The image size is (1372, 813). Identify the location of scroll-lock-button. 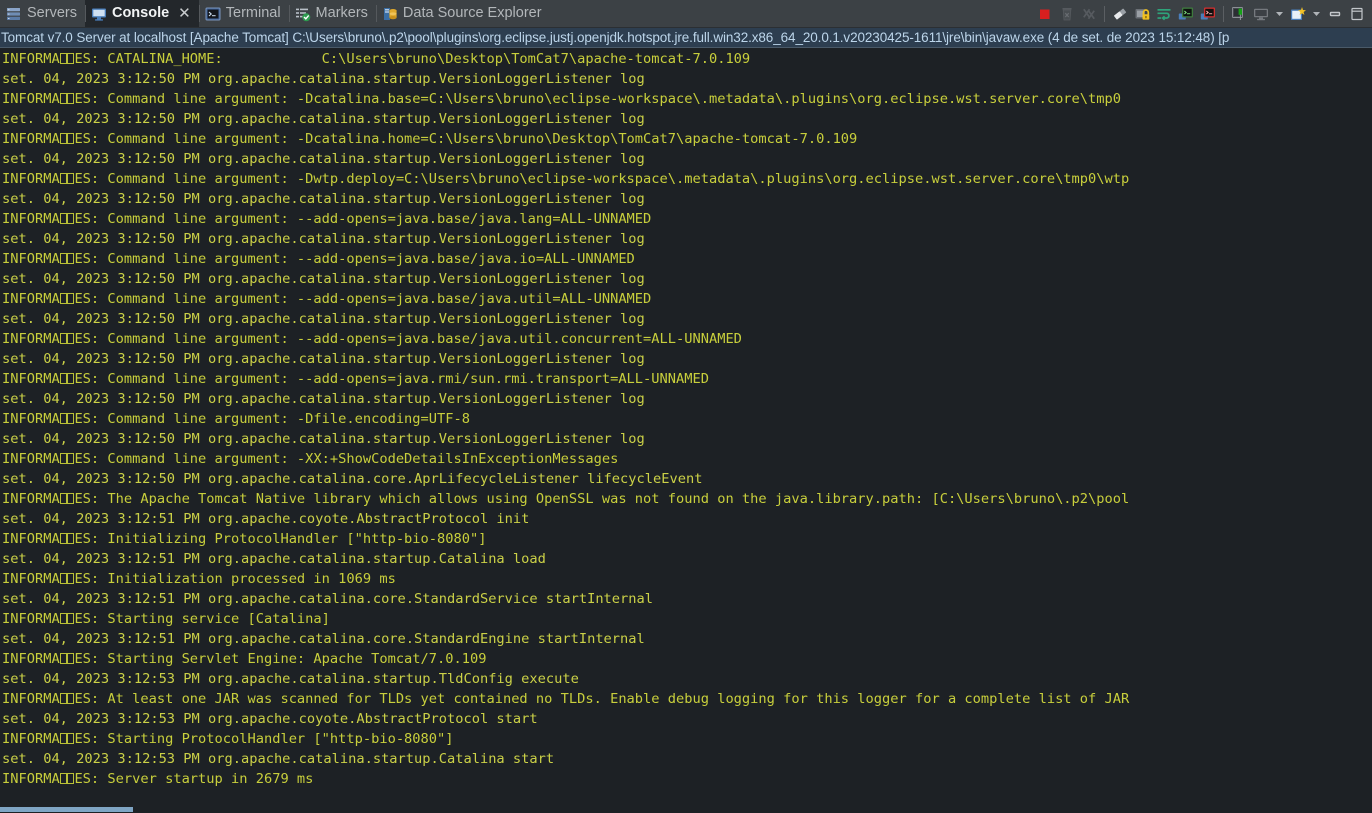
(1142, 14).